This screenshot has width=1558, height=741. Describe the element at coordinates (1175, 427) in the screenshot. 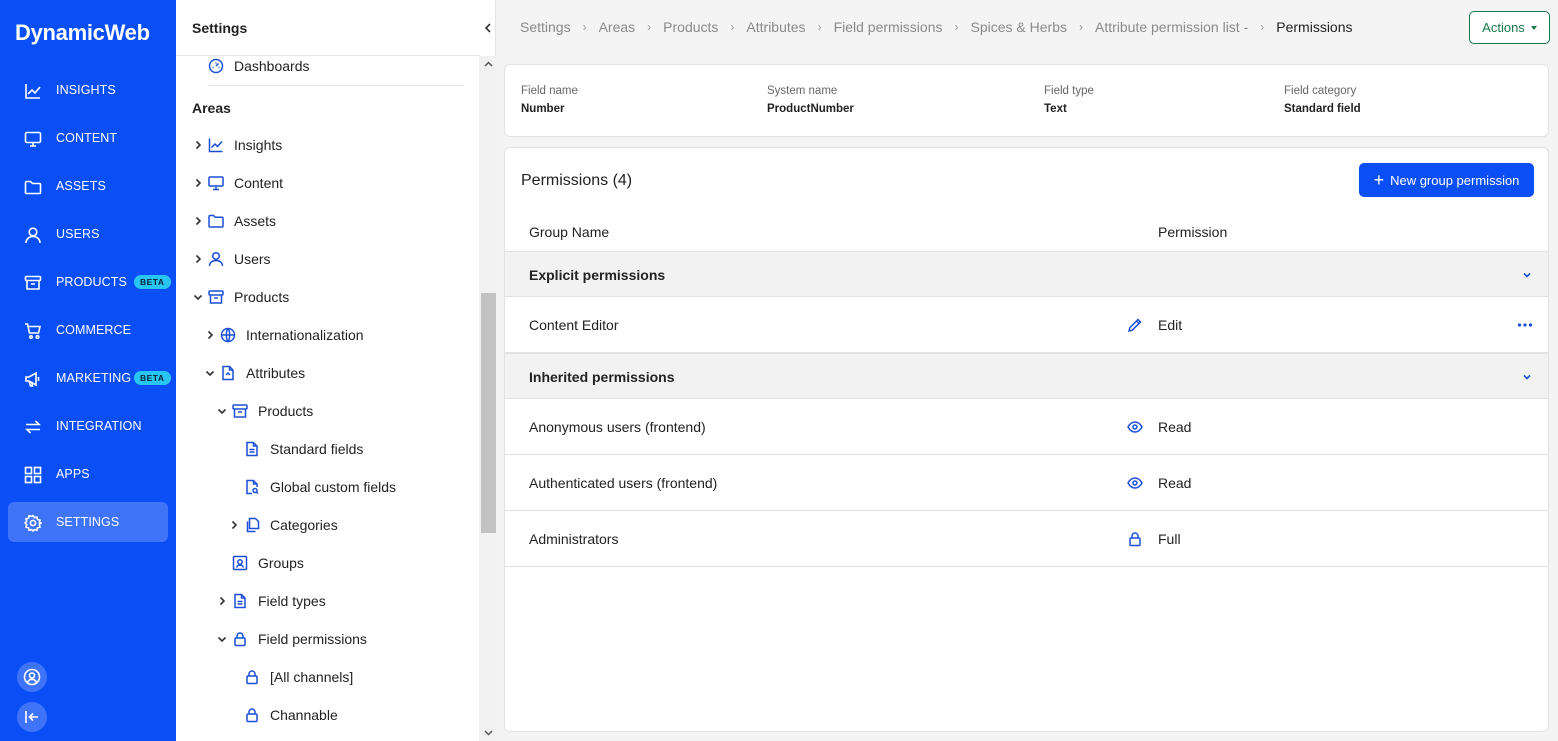

I see `permission-value: Read` at that location.